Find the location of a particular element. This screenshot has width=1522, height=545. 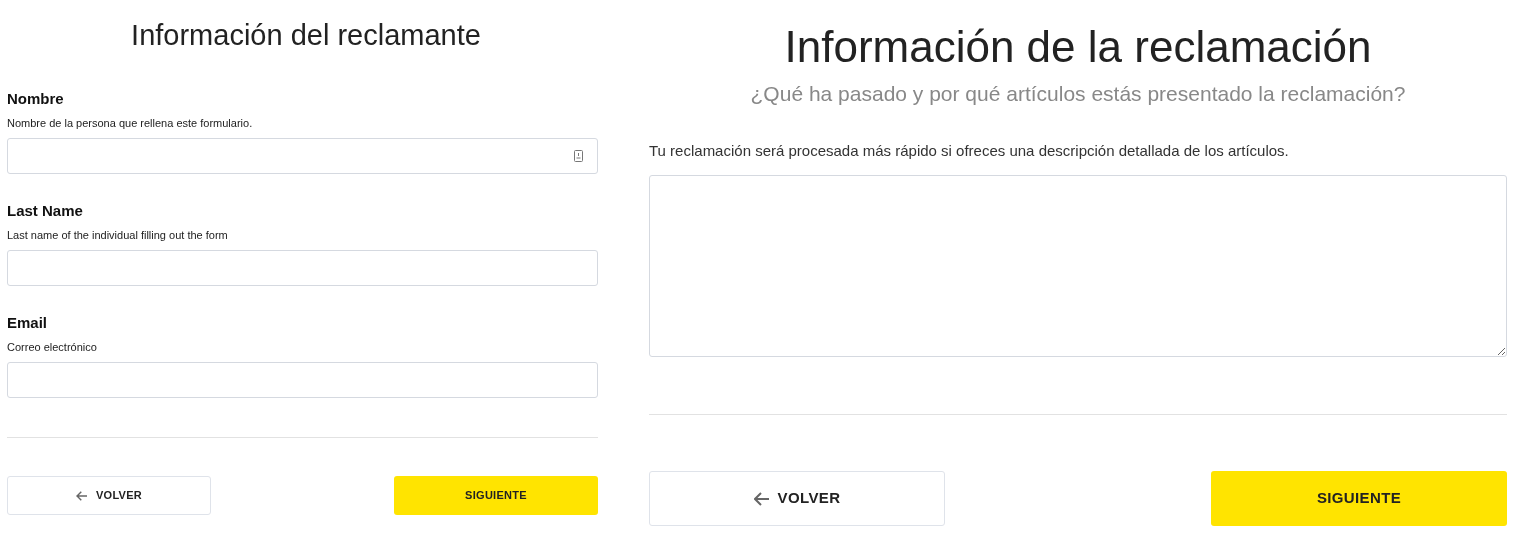

contact-card-icon is located at coordinates (578, 156).